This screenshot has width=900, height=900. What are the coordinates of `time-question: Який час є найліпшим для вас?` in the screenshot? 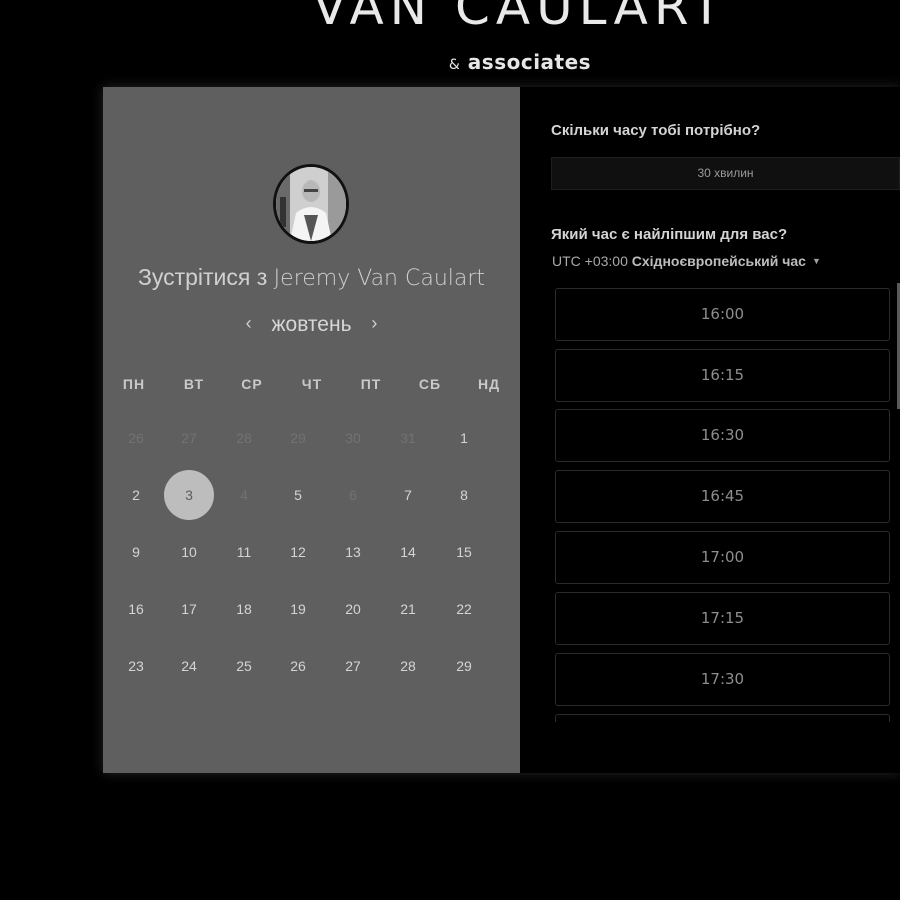 It's located at (669, 234).